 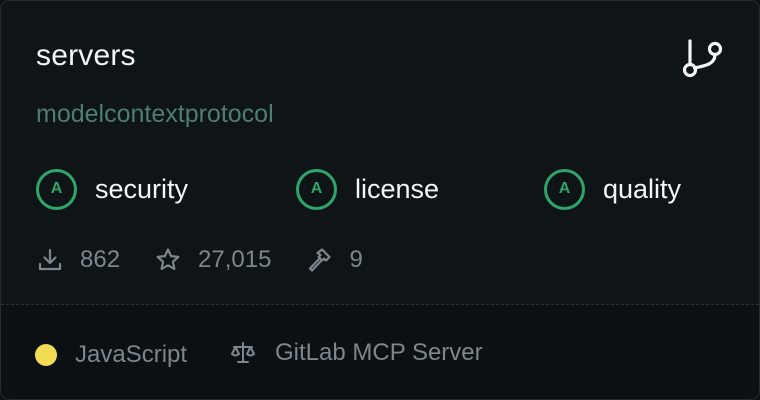 What do you see at coordinates (320, 260) in the screenshot?
I see `hammer-icon` at bounding box center [320, 260].